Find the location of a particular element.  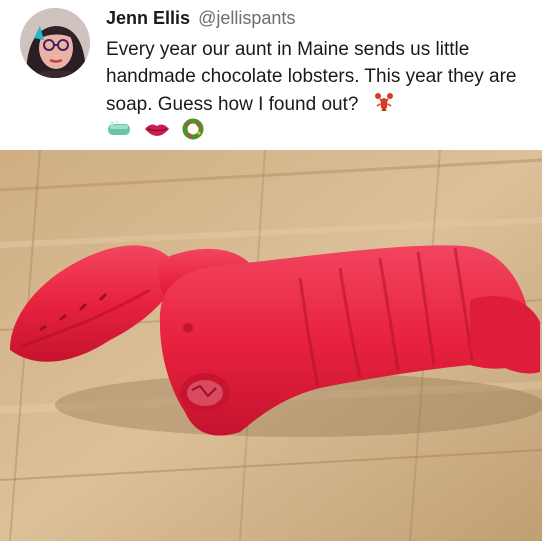

user-handle: @jellispants is located at coordinates (246, 18).